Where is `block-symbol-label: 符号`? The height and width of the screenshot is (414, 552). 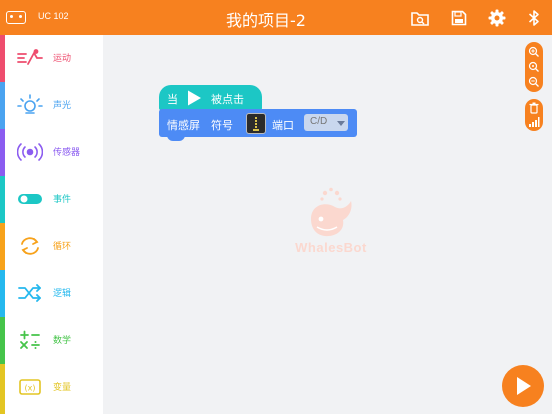
block-symbol-label: 符号 is located at coordinates (222, 125).